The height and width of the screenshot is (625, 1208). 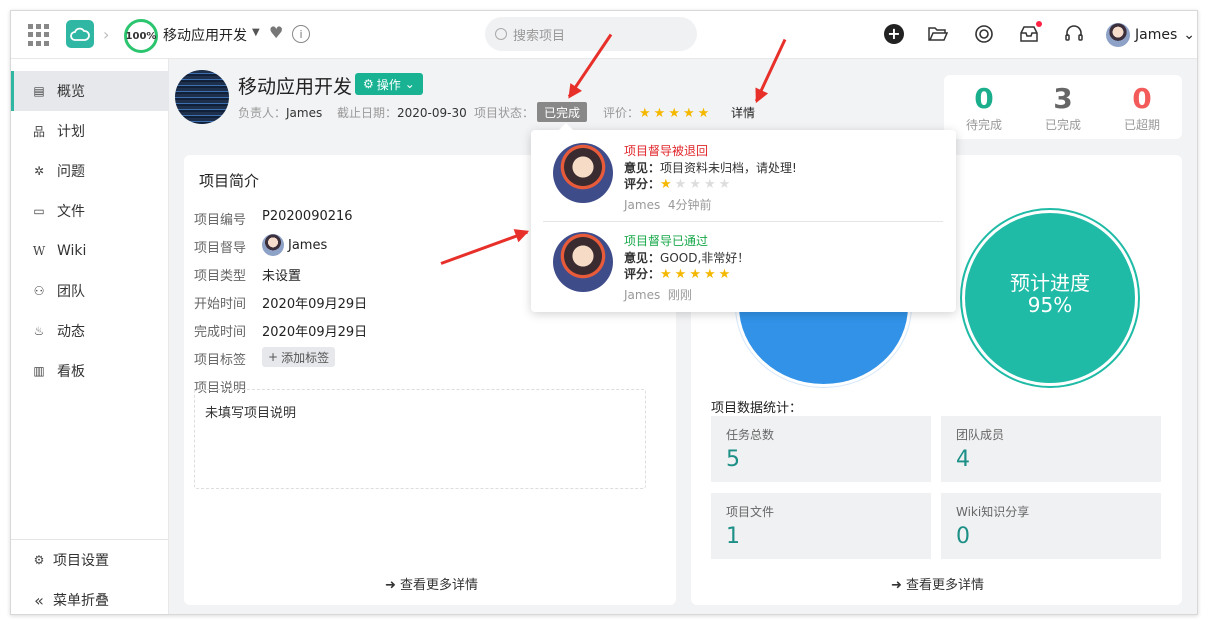 What do you see at coordinates (539, 36) in the screenshot?
I see `search-placeholder: 搜索项目` at bounding box center [539, 36].